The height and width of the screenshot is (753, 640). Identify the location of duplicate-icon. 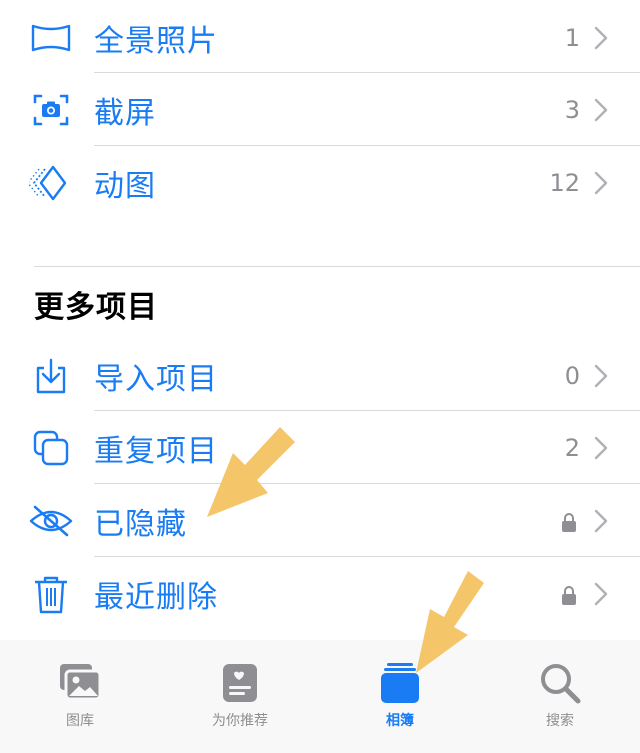
(51, 448).